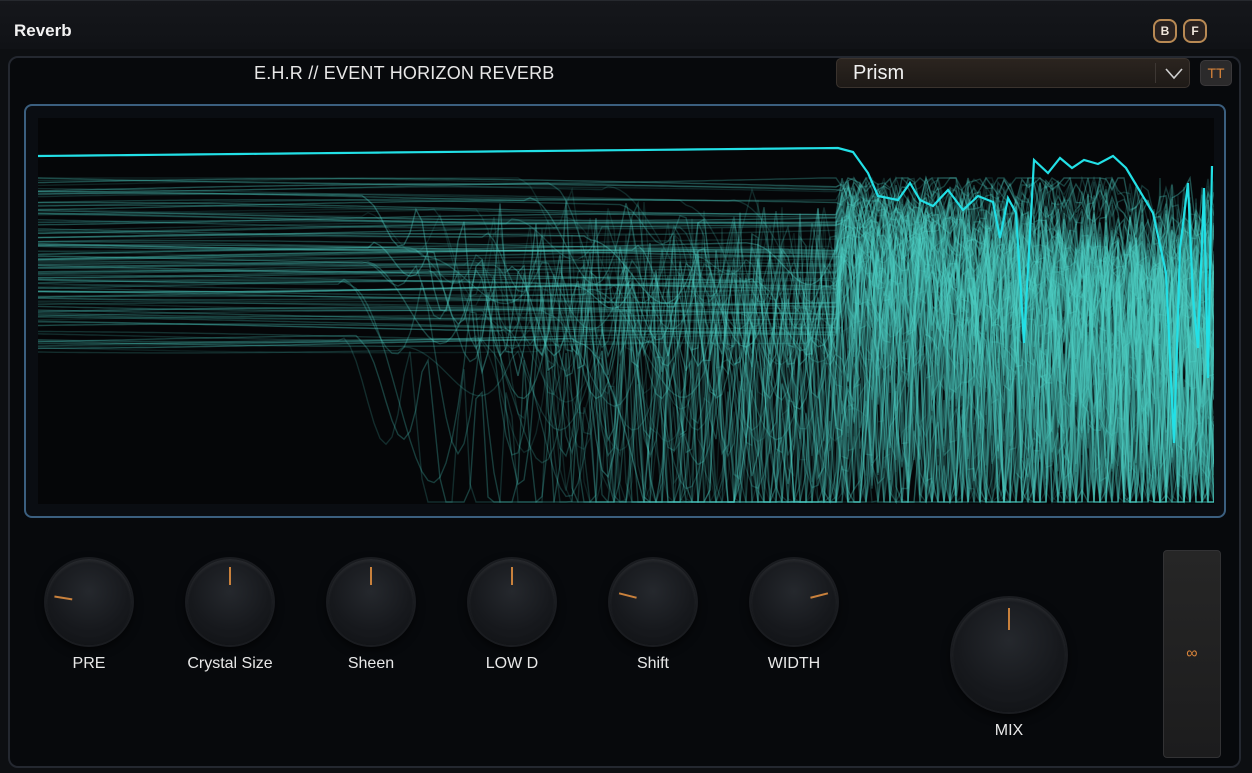 This screenshot has height=773, width=1252. What do you see at coordinates (230, 602) in the screenshot?
I see `crystal-size-knob` at bounding box center [230, 602].